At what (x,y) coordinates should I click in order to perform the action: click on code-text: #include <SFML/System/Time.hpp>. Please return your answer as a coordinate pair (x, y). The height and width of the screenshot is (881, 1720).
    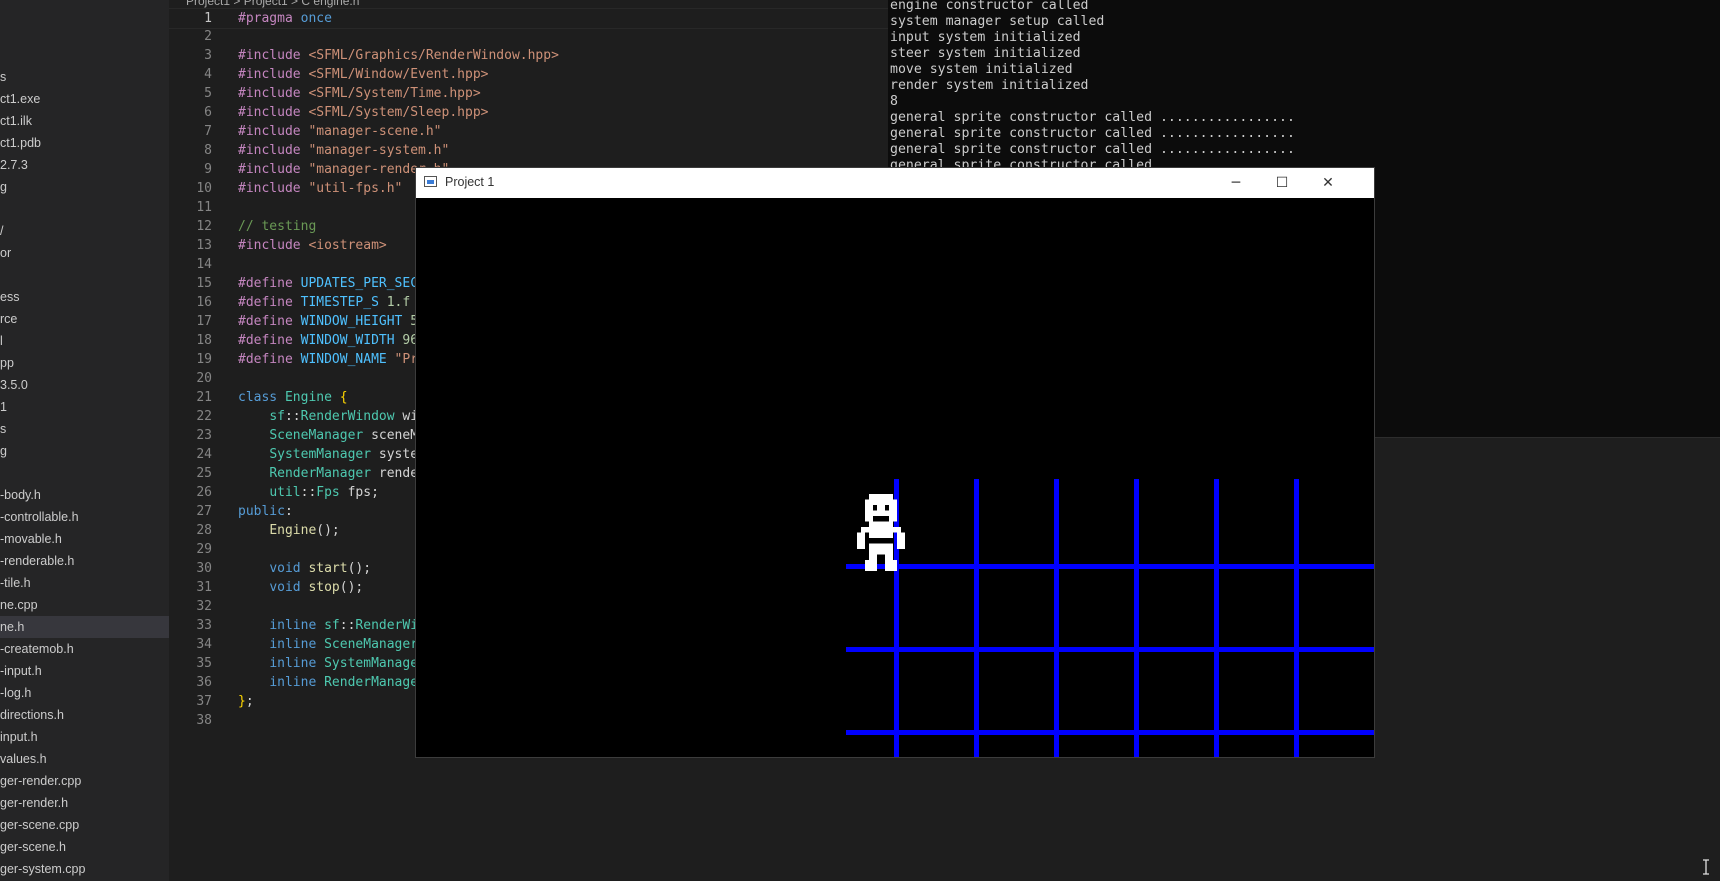
    Looking at the image, I should click on (359, 93).